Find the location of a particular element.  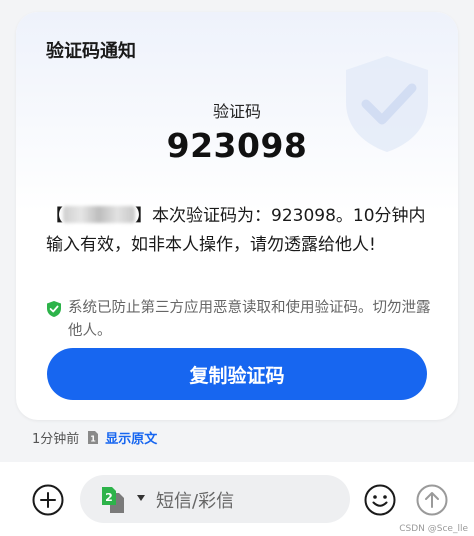

message-prefix: 【 is located at coordinates (54, 216).